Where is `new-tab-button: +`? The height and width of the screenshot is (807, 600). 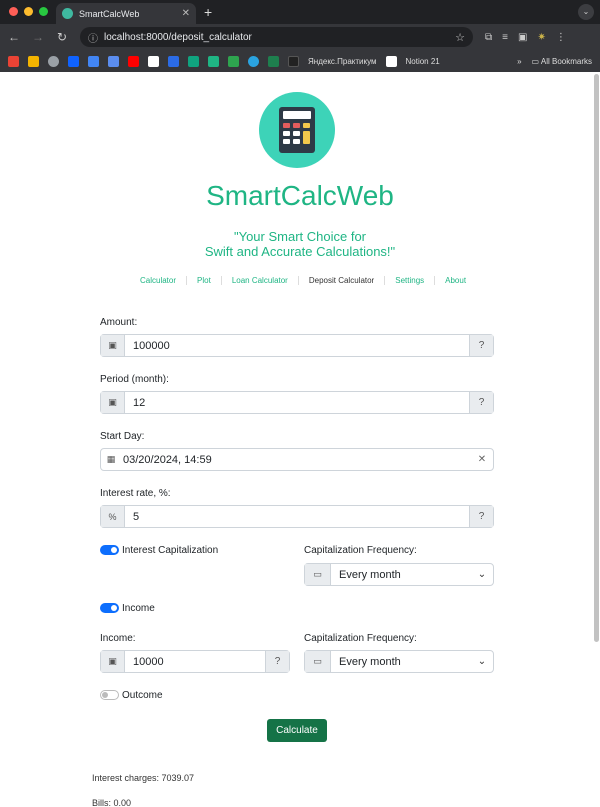 new-tab-button: + is located at coordinates (208, 12).